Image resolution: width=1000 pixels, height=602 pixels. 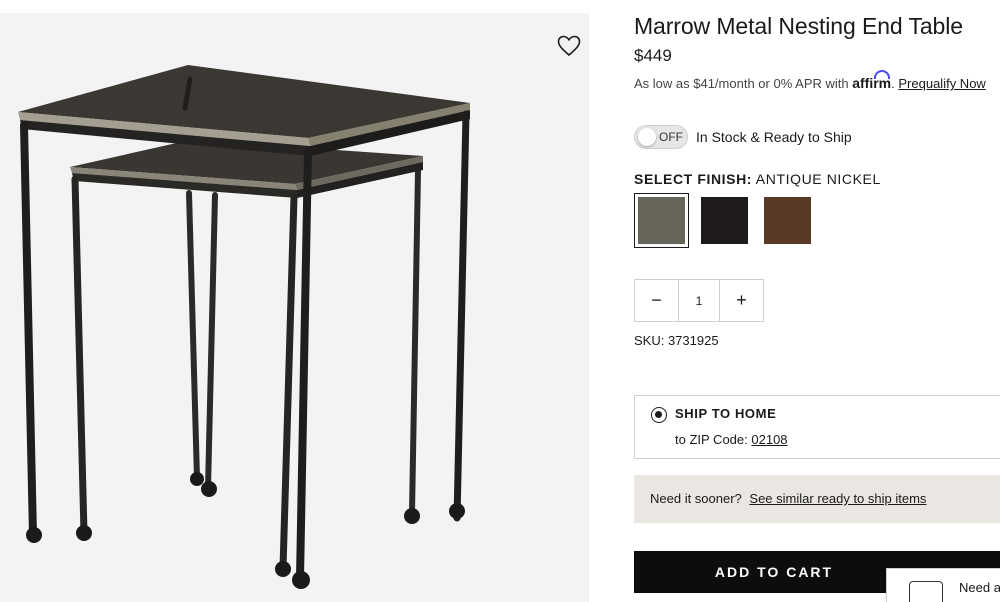 What do you see at coordinates (769, 439) in the screenshot?
I see `zip-code-link: 02108` at bounding box center [769, 439].